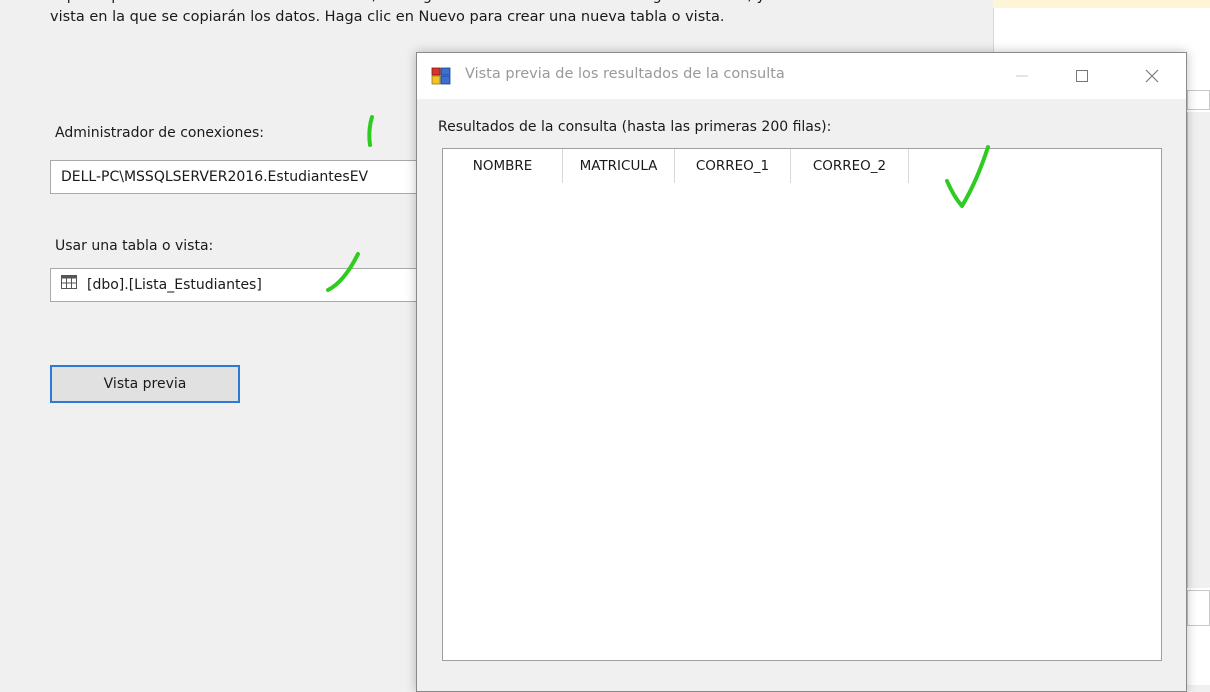 The height and width of the screenshot is (692, 1210). I want to click on close-icon, so click(1152, 76).